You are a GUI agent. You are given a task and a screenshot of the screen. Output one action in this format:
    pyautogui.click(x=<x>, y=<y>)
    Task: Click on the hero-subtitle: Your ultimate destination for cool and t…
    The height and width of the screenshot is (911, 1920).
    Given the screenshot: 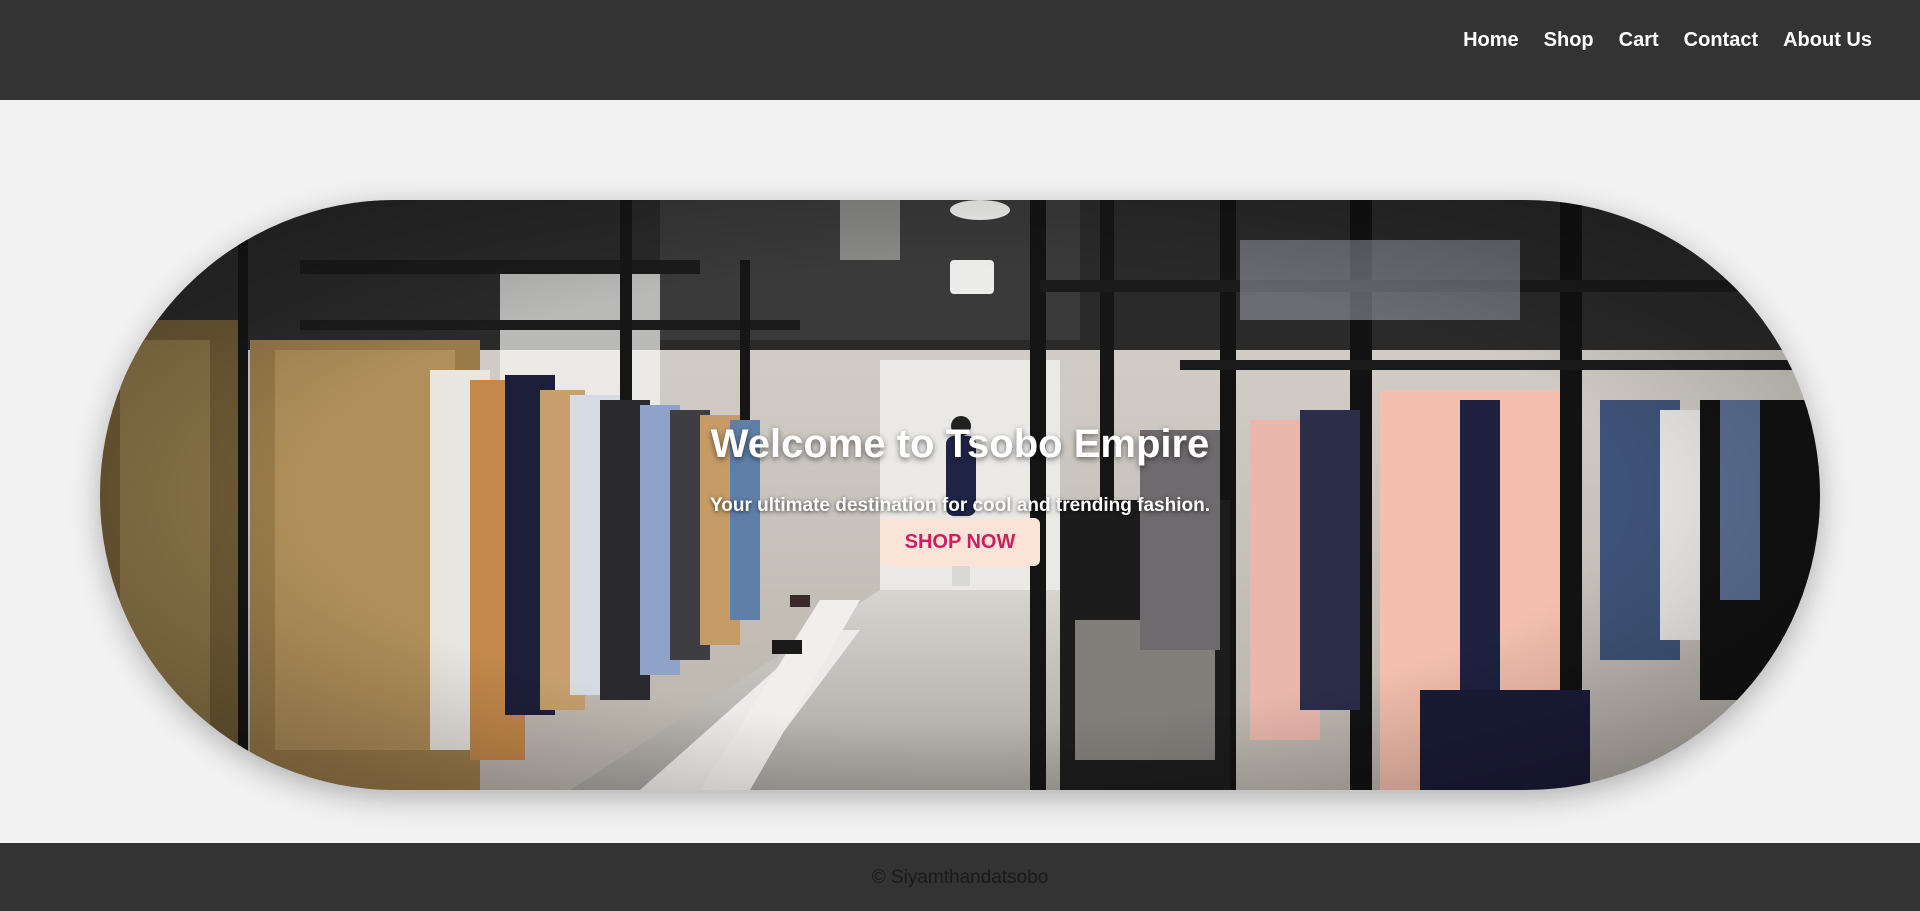 What is the action you would take?
    pyautogui.click(x=960, y=505)
    